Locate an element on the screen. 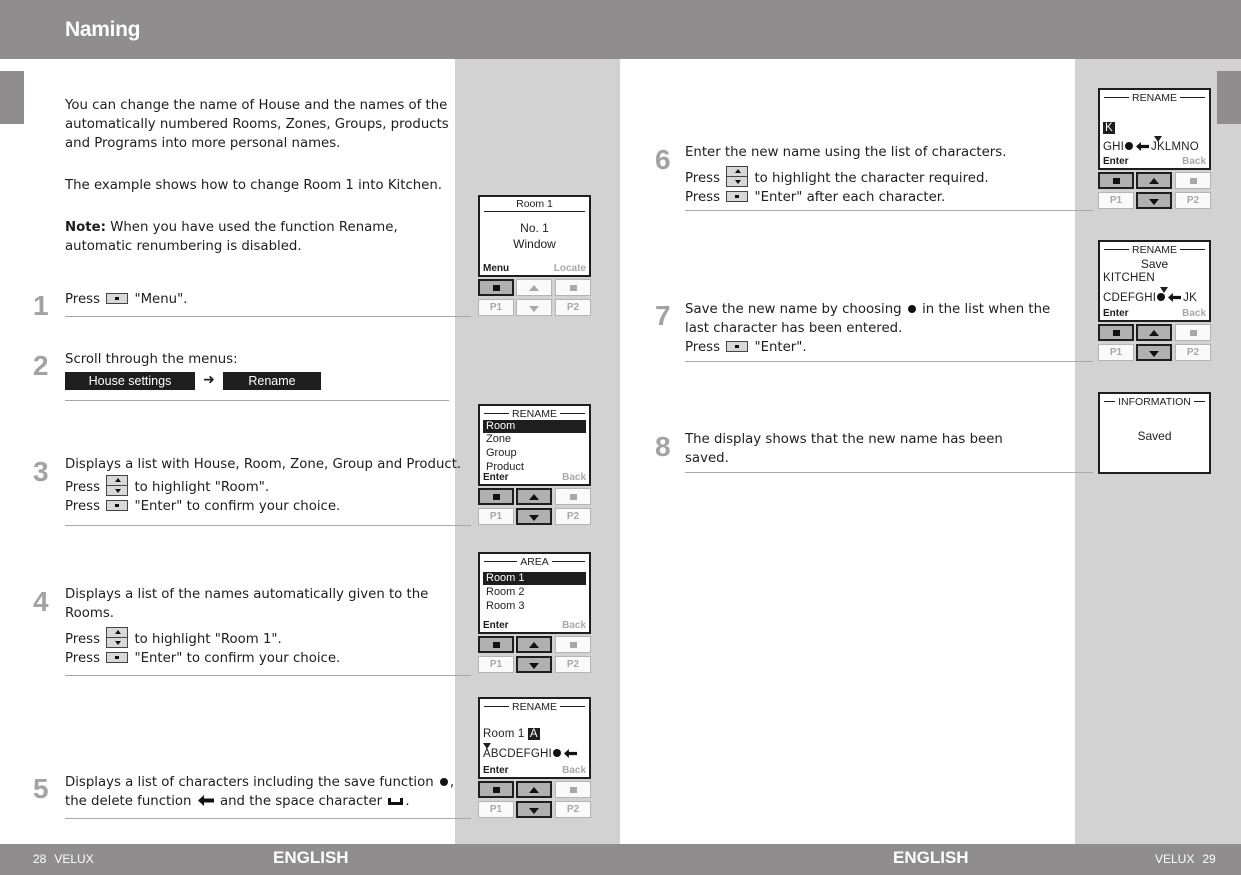  step-text: the delete function is located at coordinates (128, 801).